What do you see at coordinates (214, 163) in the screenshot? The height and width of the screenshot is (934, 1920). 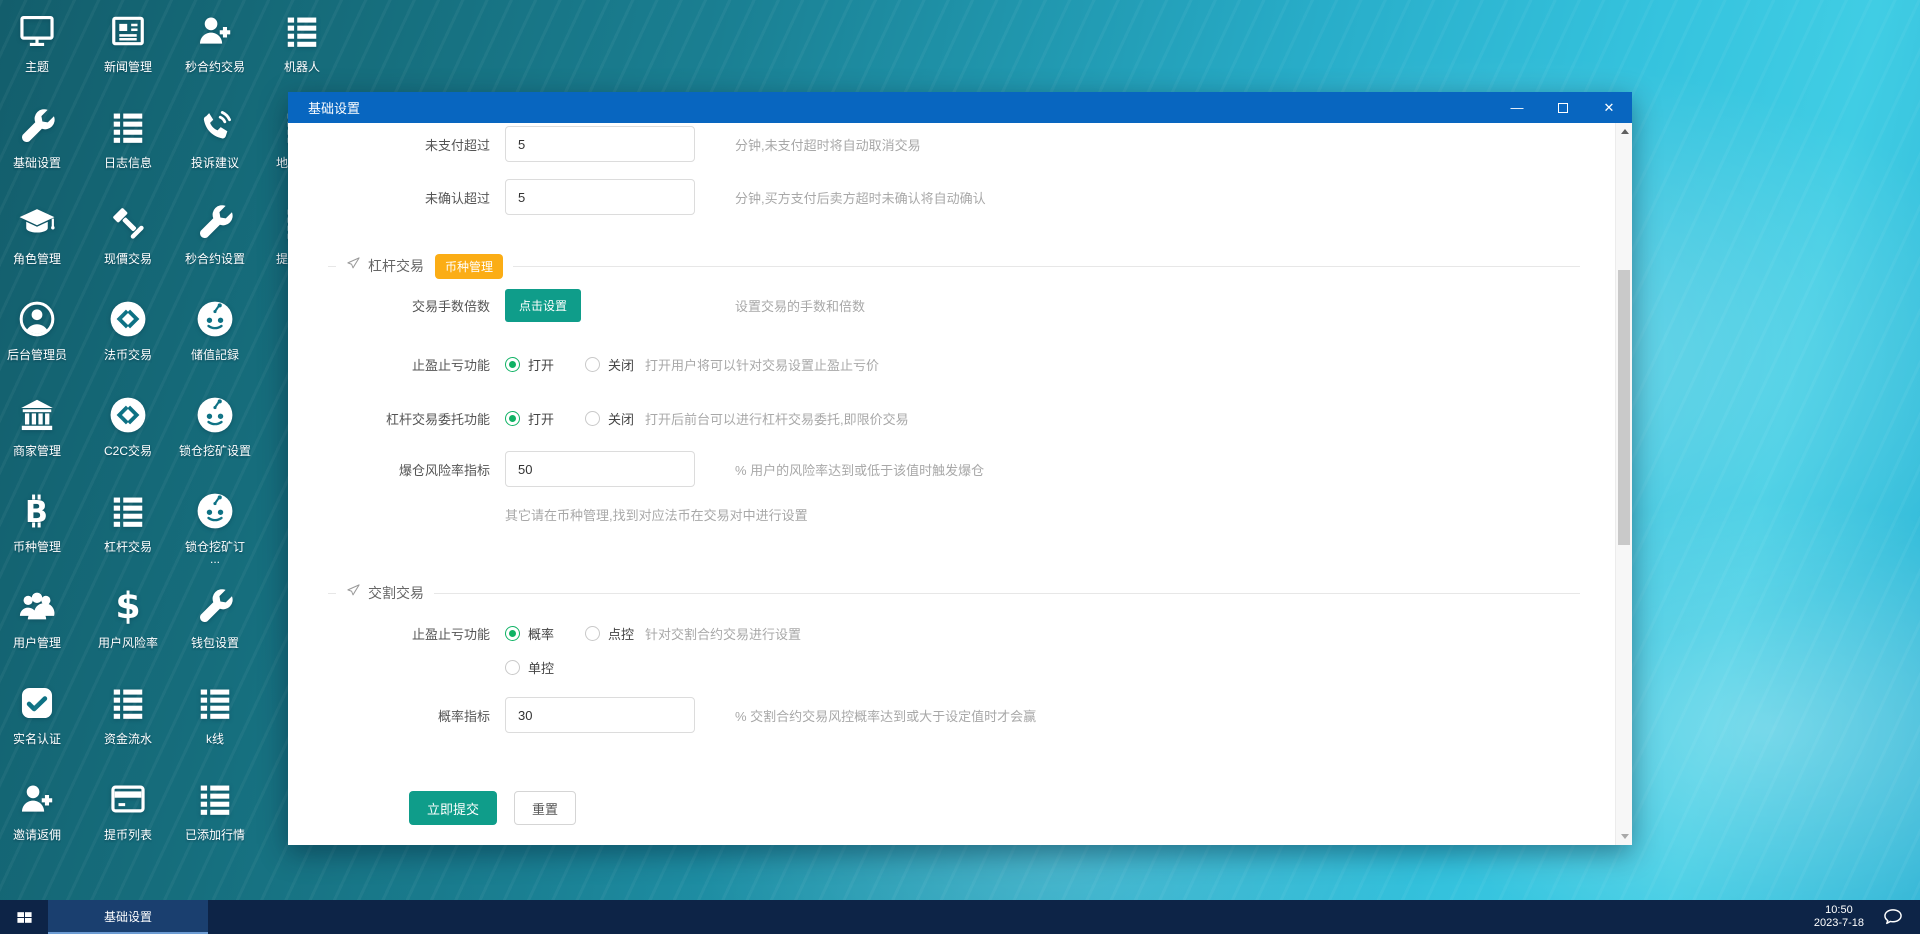 I see `desktop-icon-label: 投诉建议` at bounding box center [214, 163].